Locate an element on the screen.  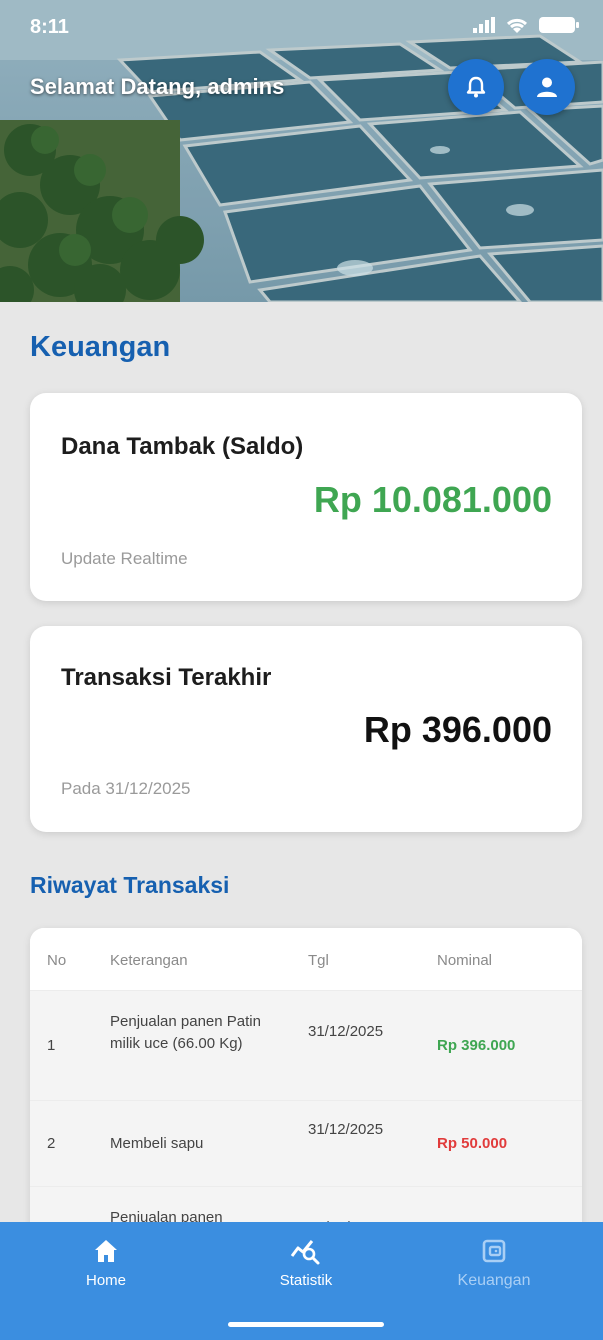
column-header-no: No is located at coordinates (57, 960).